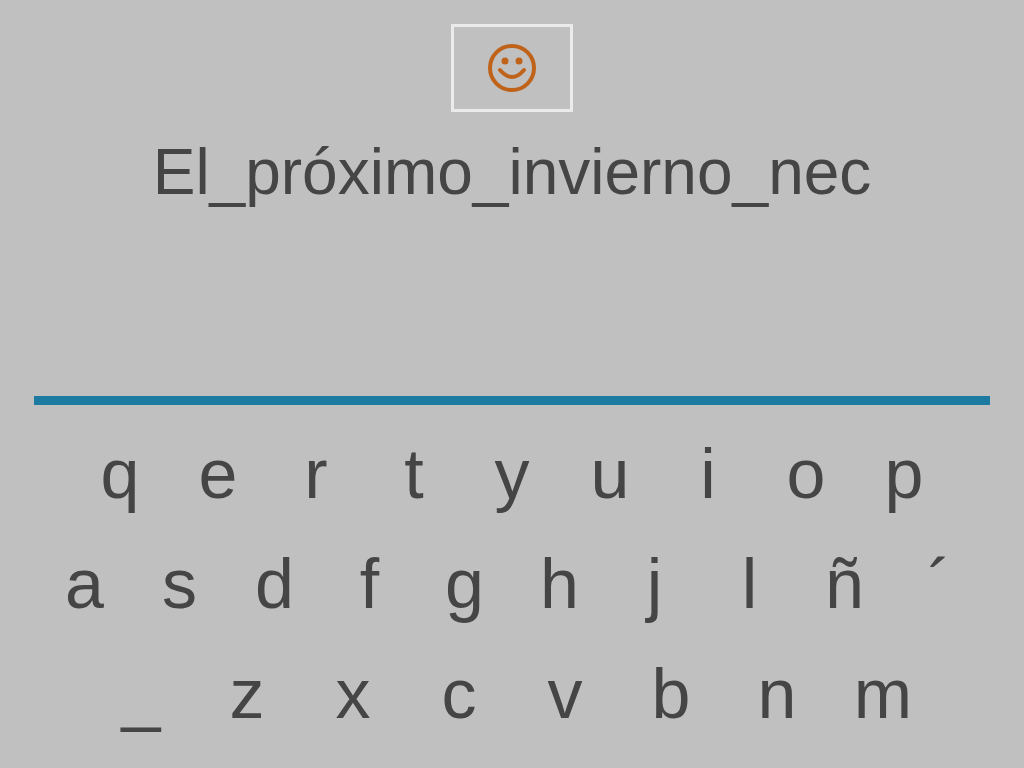 Image resolution: width=1024 pixels, height=768 pixels. What do you see at coordinates (883, 694) in the screenshot?
I see `letter-key: m` at bounding box center [883, 694].